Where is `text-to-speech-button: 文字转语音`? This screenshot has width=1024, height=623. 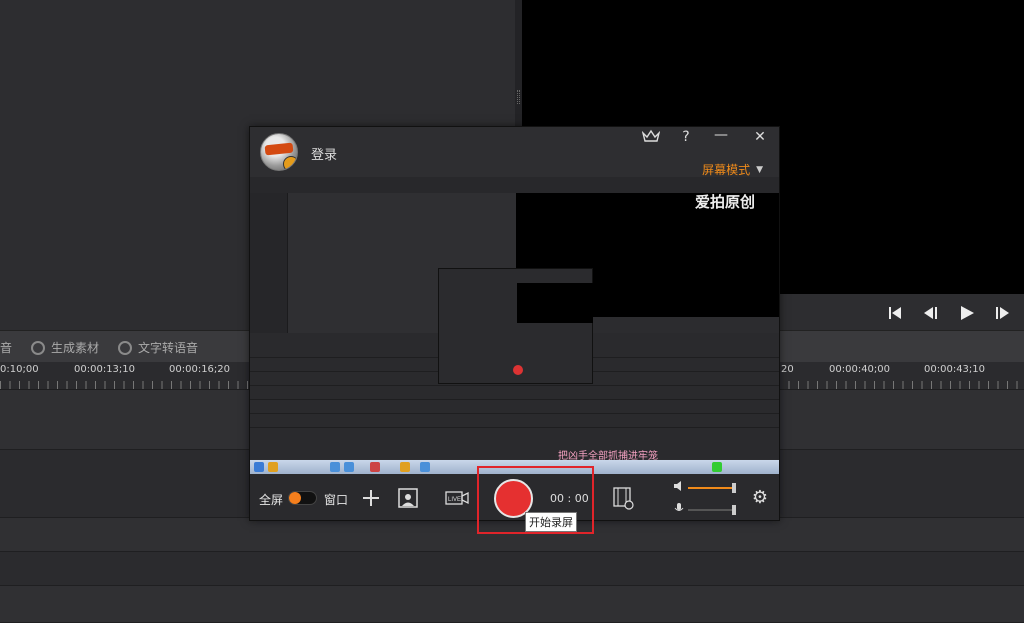
text-to-speech-button: 文字转语音 is located at coordinates (158, 347).